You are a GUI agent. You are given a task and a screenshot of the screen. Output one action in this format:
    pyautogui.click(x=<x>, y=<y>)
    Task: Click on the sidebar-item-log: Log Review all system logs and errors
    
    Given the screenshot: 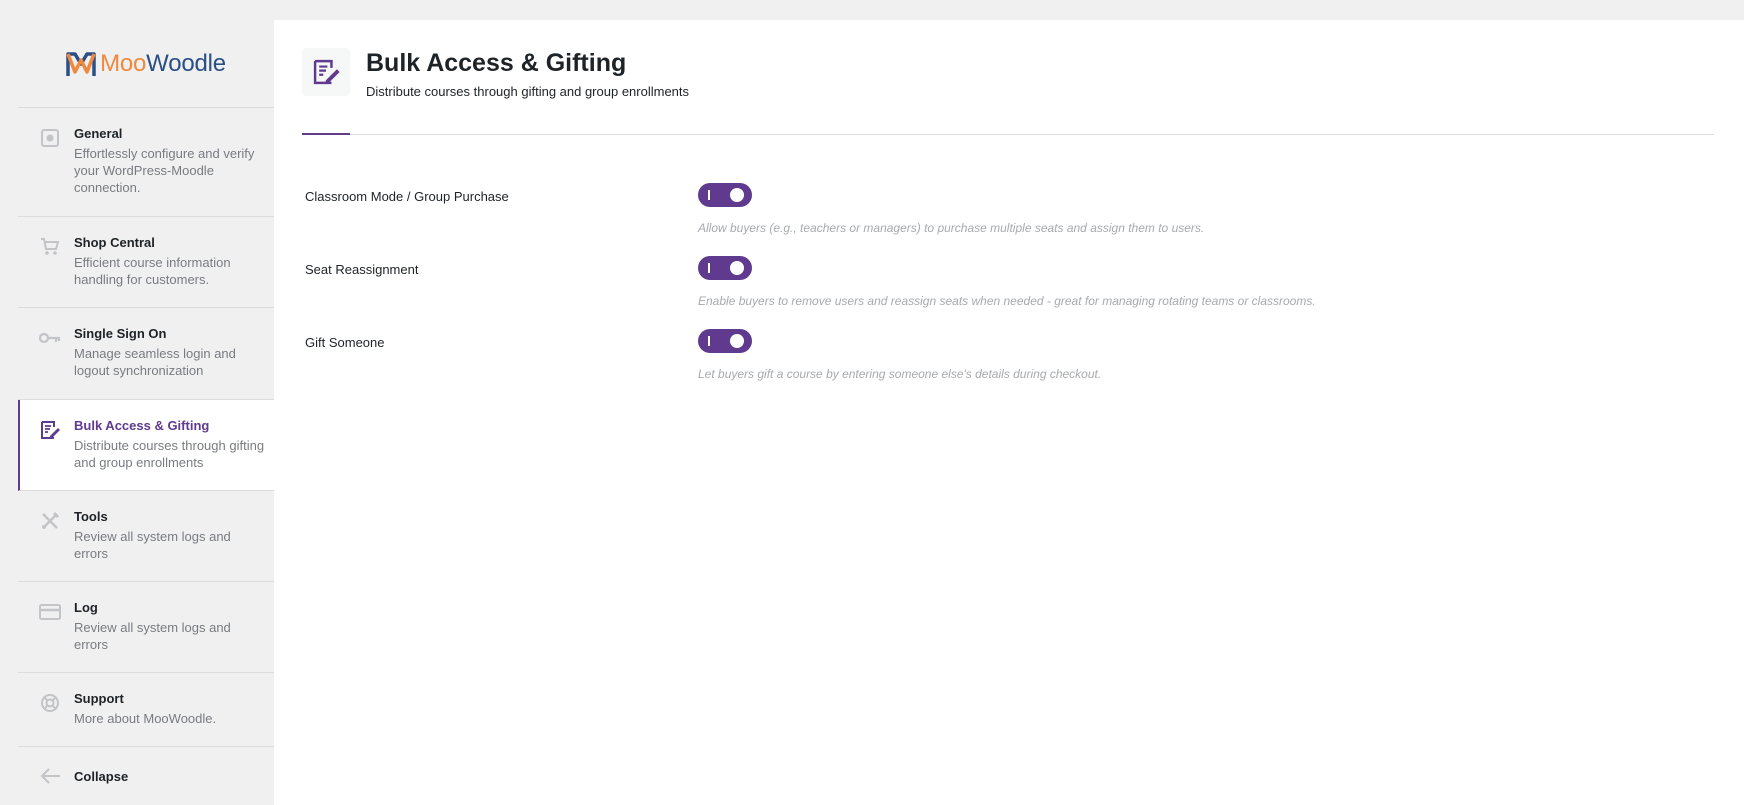 What is the action you would take?
    pyautogui.click(x=146, y=627)
    